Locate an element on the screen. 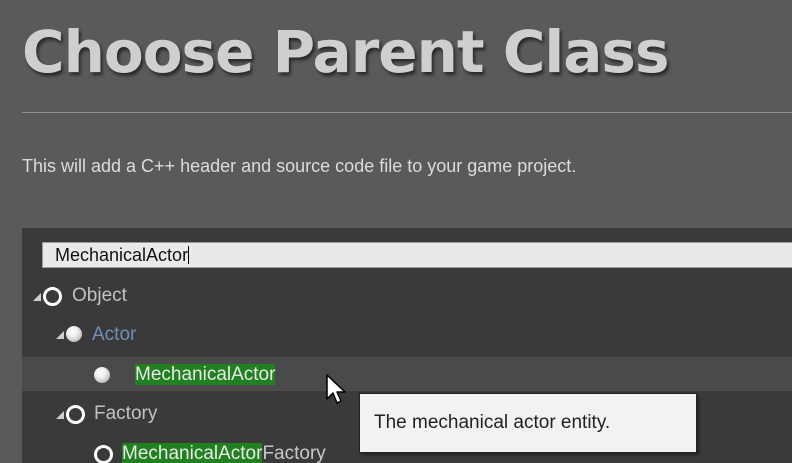 This screenshot has width=792, height=463. class-search-input: MechanicalActor is located at coordinates (417, 255).